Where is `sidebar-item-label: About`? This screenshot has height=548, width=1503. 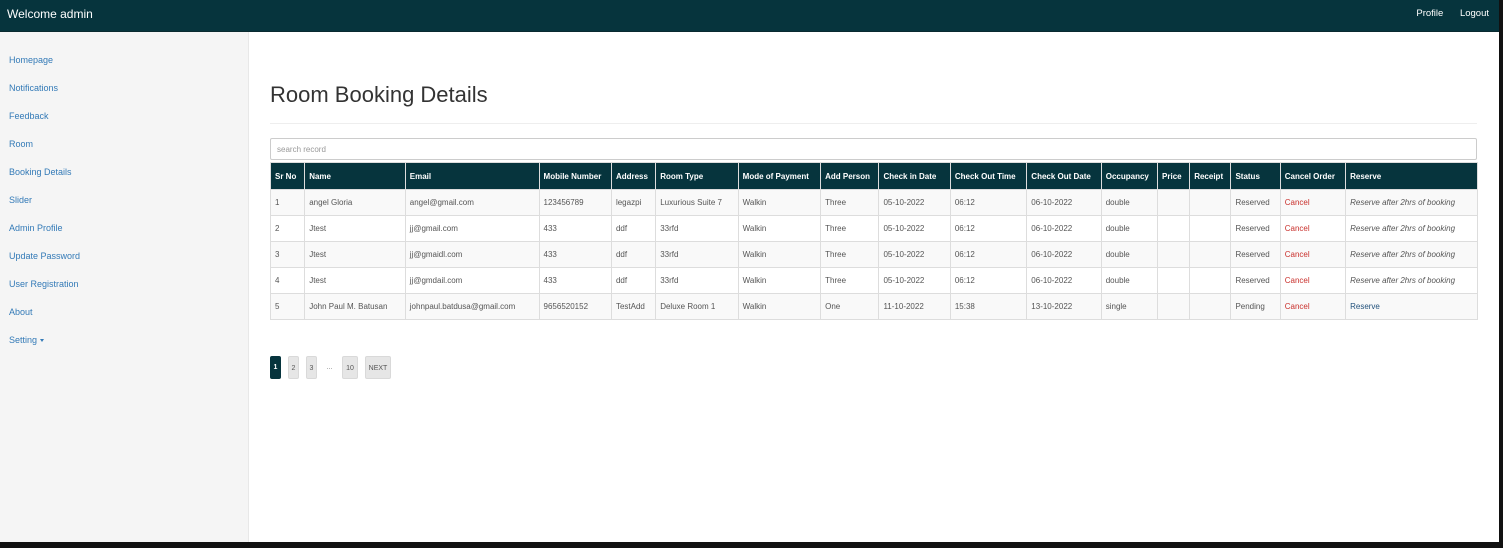 sidebar-item-label: About is located at coordinates (21, 312).